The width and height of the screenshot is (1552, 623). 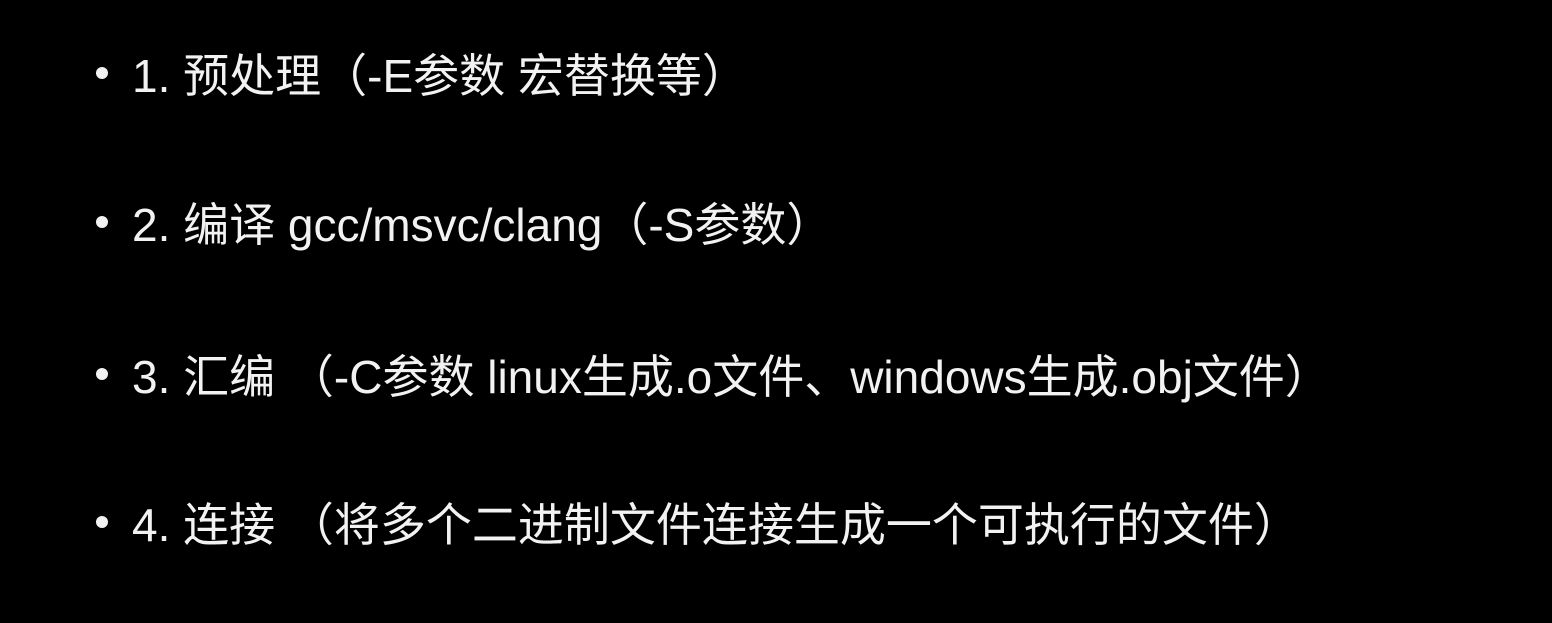 I want to click on list-item-text: 4. 连接 （将多个二进制文件连接生成一个可执行的文件）, so click(x=716, y=525).